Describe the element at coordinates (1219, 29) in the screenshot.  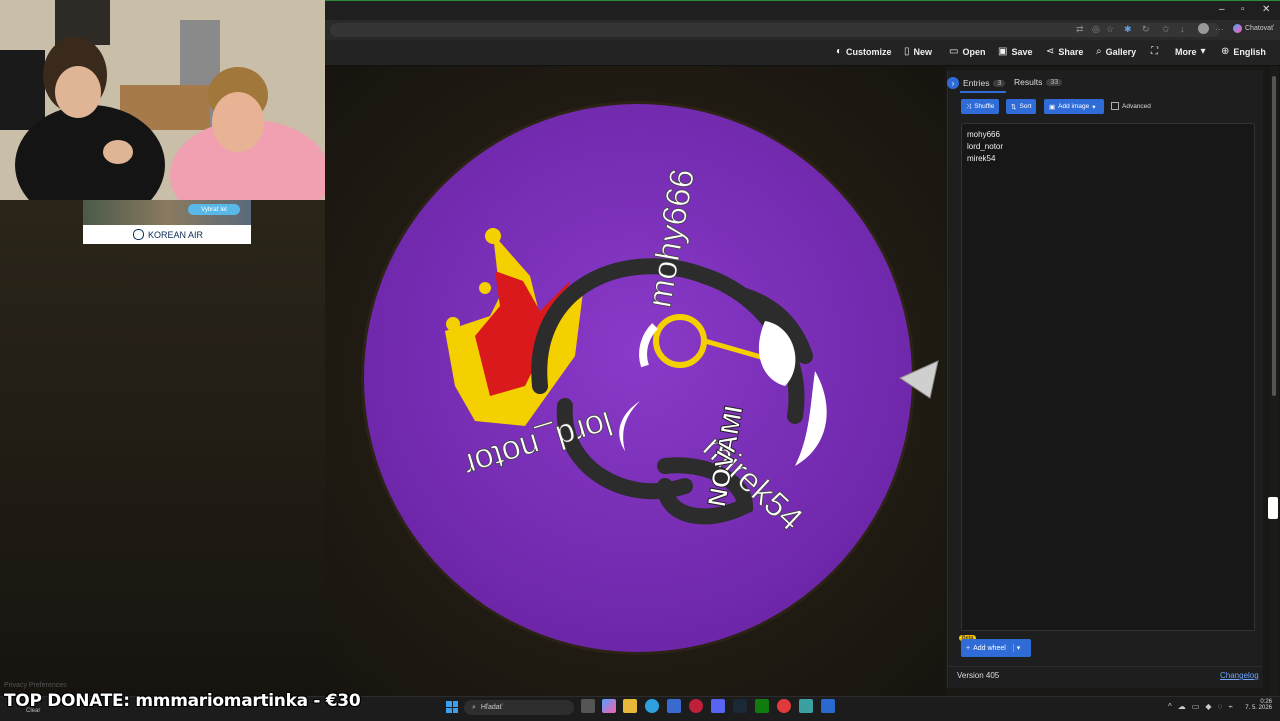
I see `menu-dots-icon: ···` at that location.